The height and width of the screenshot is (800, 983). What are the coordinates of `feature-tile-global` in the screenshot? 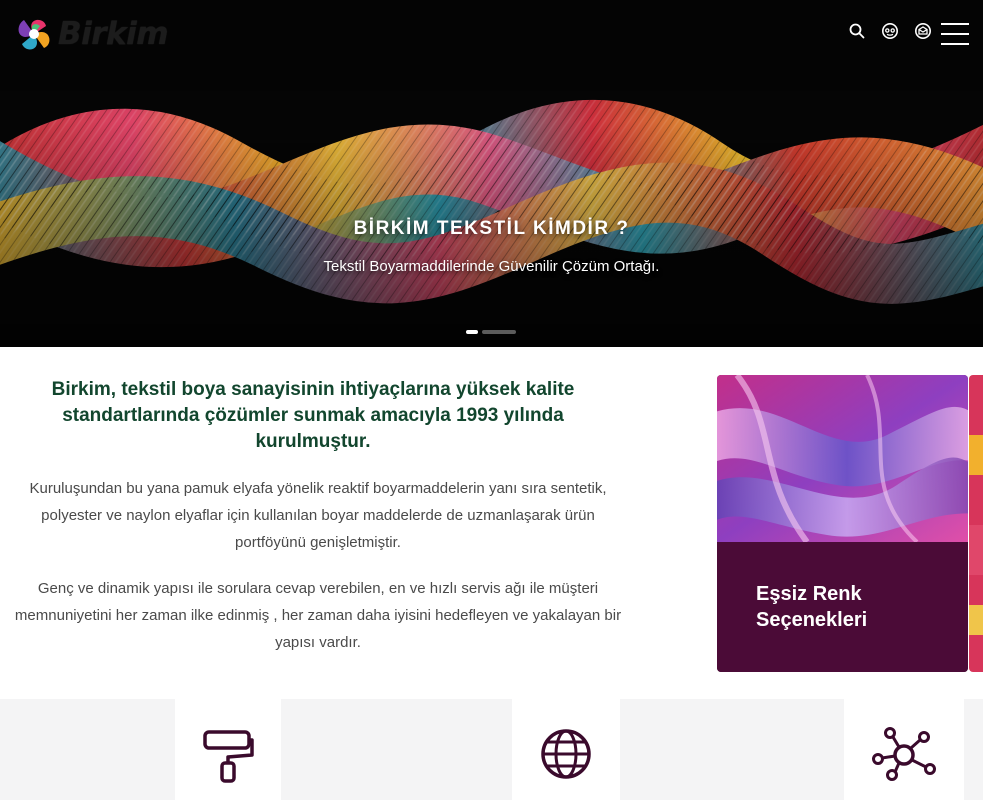 It's located at (566, 749).